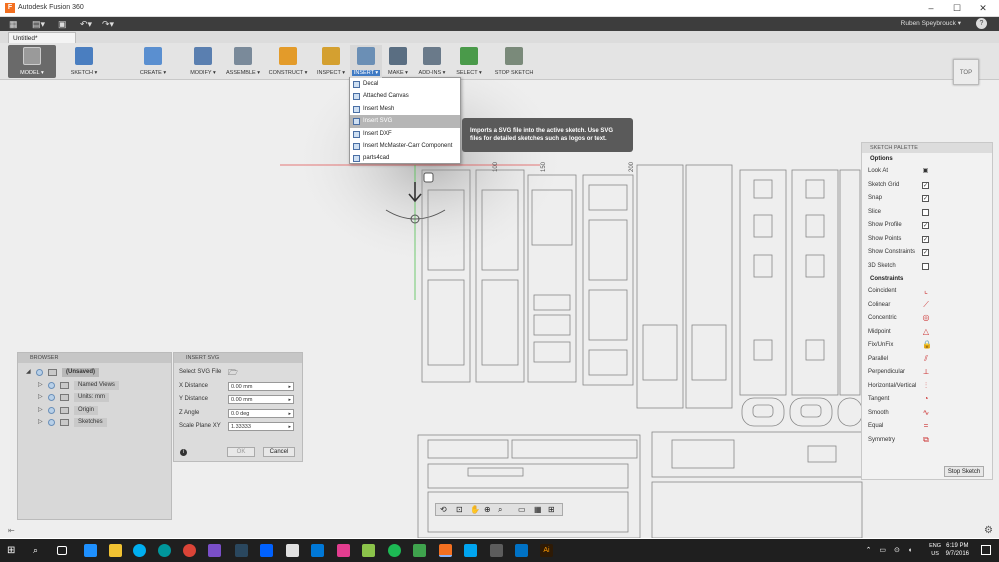 The image size is (999, 562). Describe the element at coordinates (405, 109) in the screenshot. I see `insert-menu-item: Insert Mesh` at that location.